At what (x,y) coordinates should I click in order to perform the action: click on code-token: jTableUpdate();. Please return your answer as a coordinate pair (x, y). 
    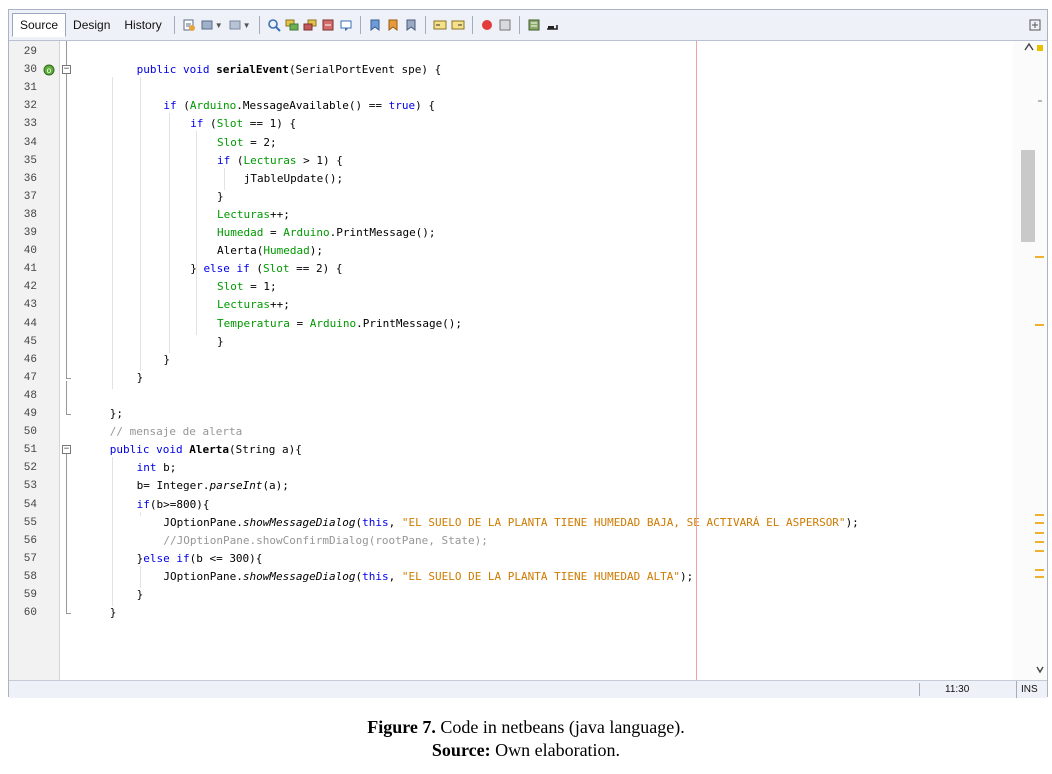
    Looking at the image, I should click on (293, 178).